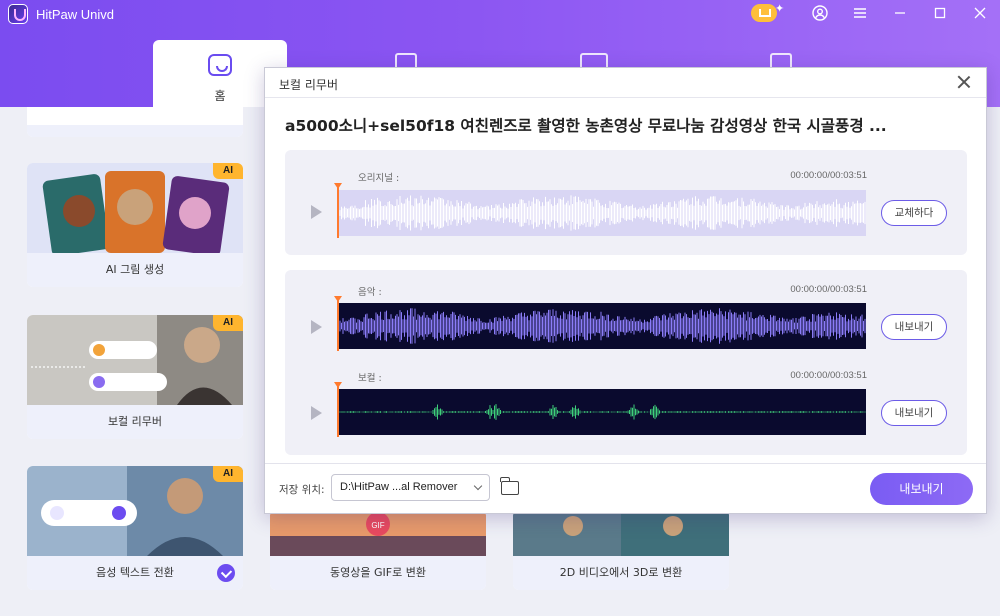 Image resolution: width=1000 pixels, height=616 pixels. Describe the element at coordinates (828, 375) in the screenshot. I see `vocal-track-time: 00:00:00/00:03:51` at that location.